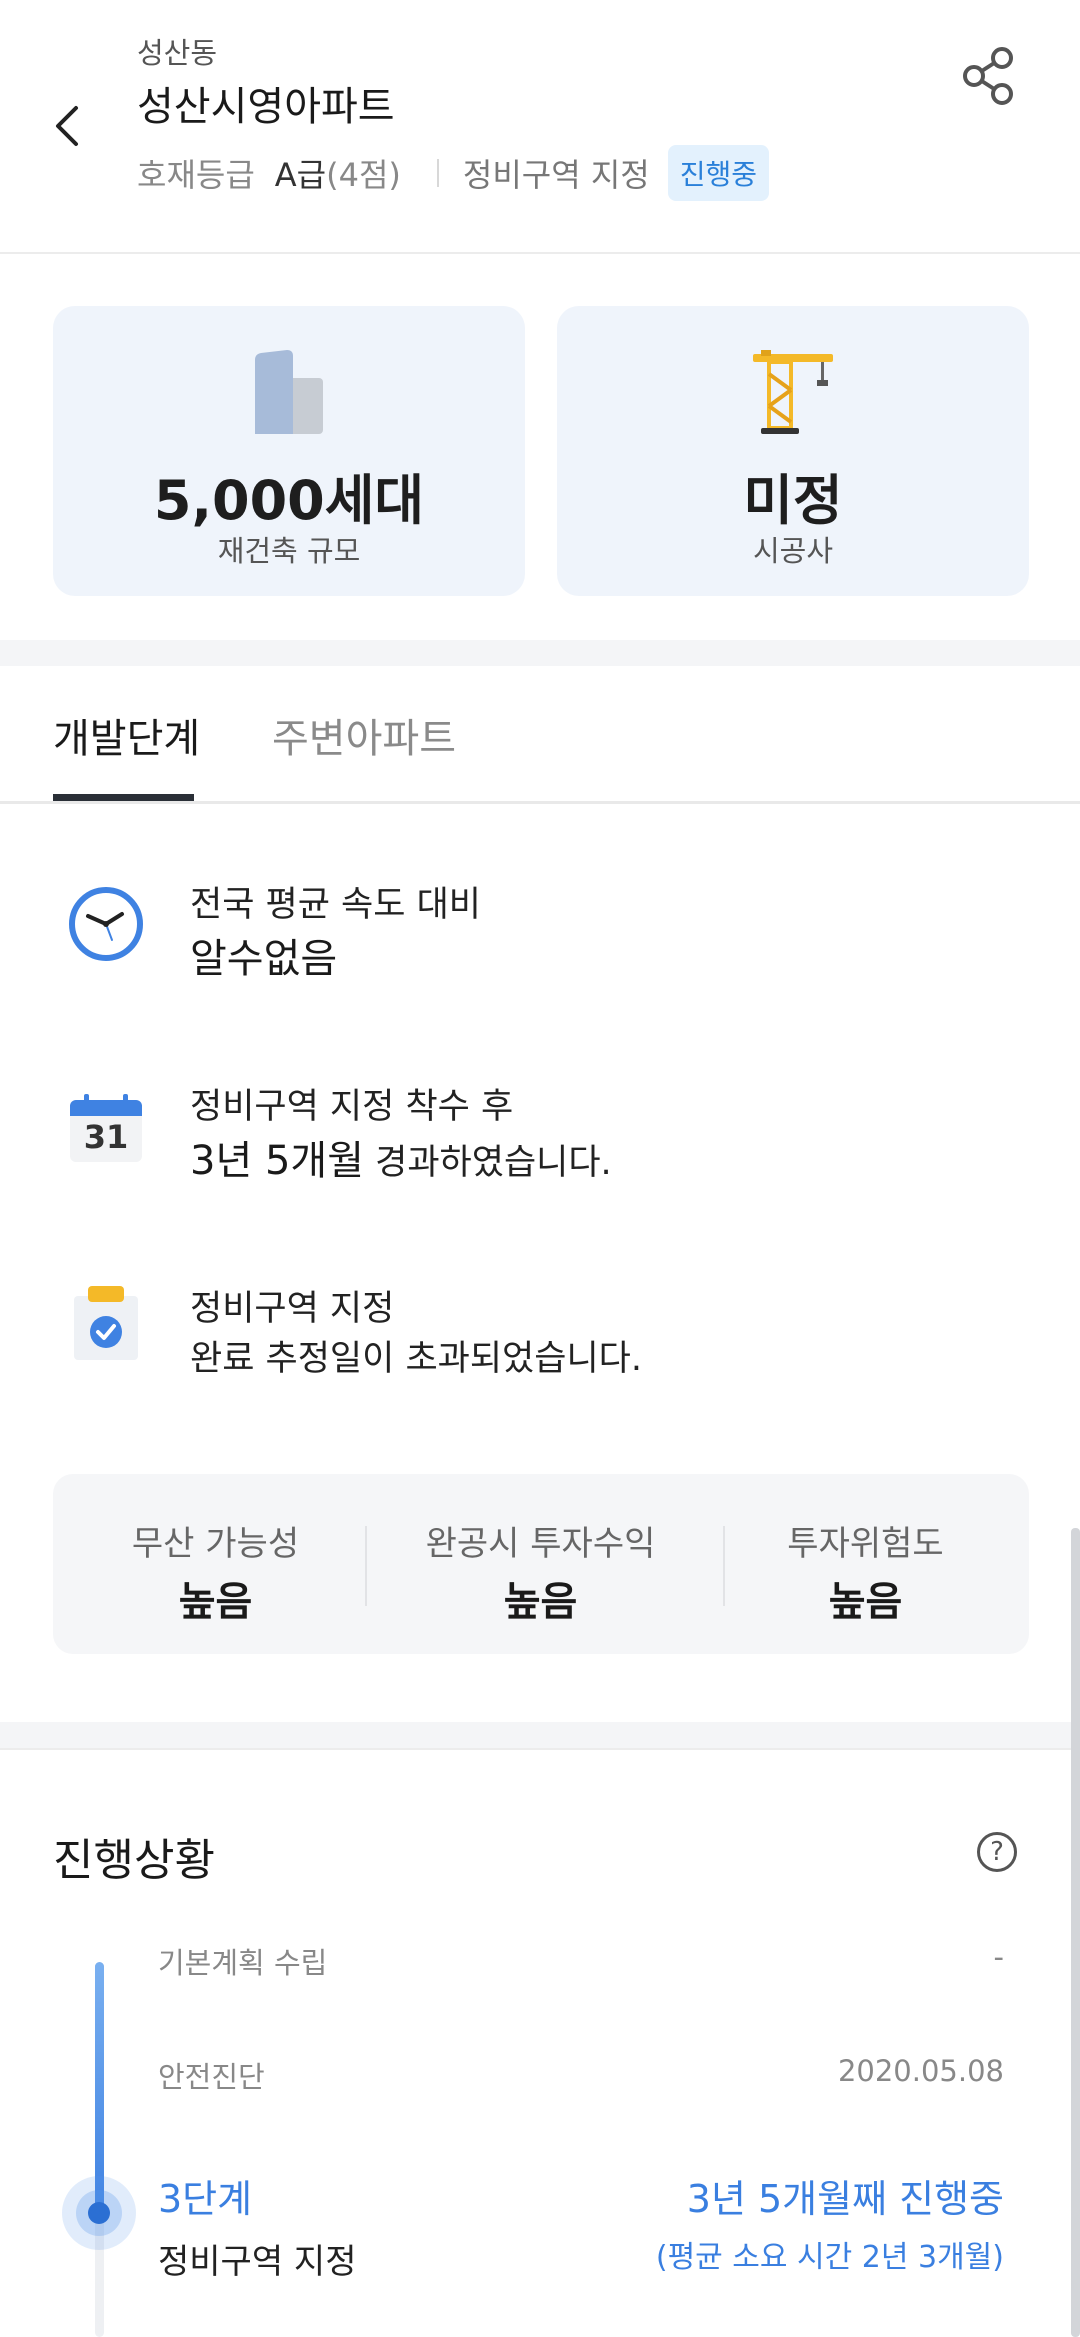 The width and height of the screenshot is (1080, 2337). Describe the element at coordinates (106, 1137) in the screenshot. I see `calendar-day: 31` at that location.